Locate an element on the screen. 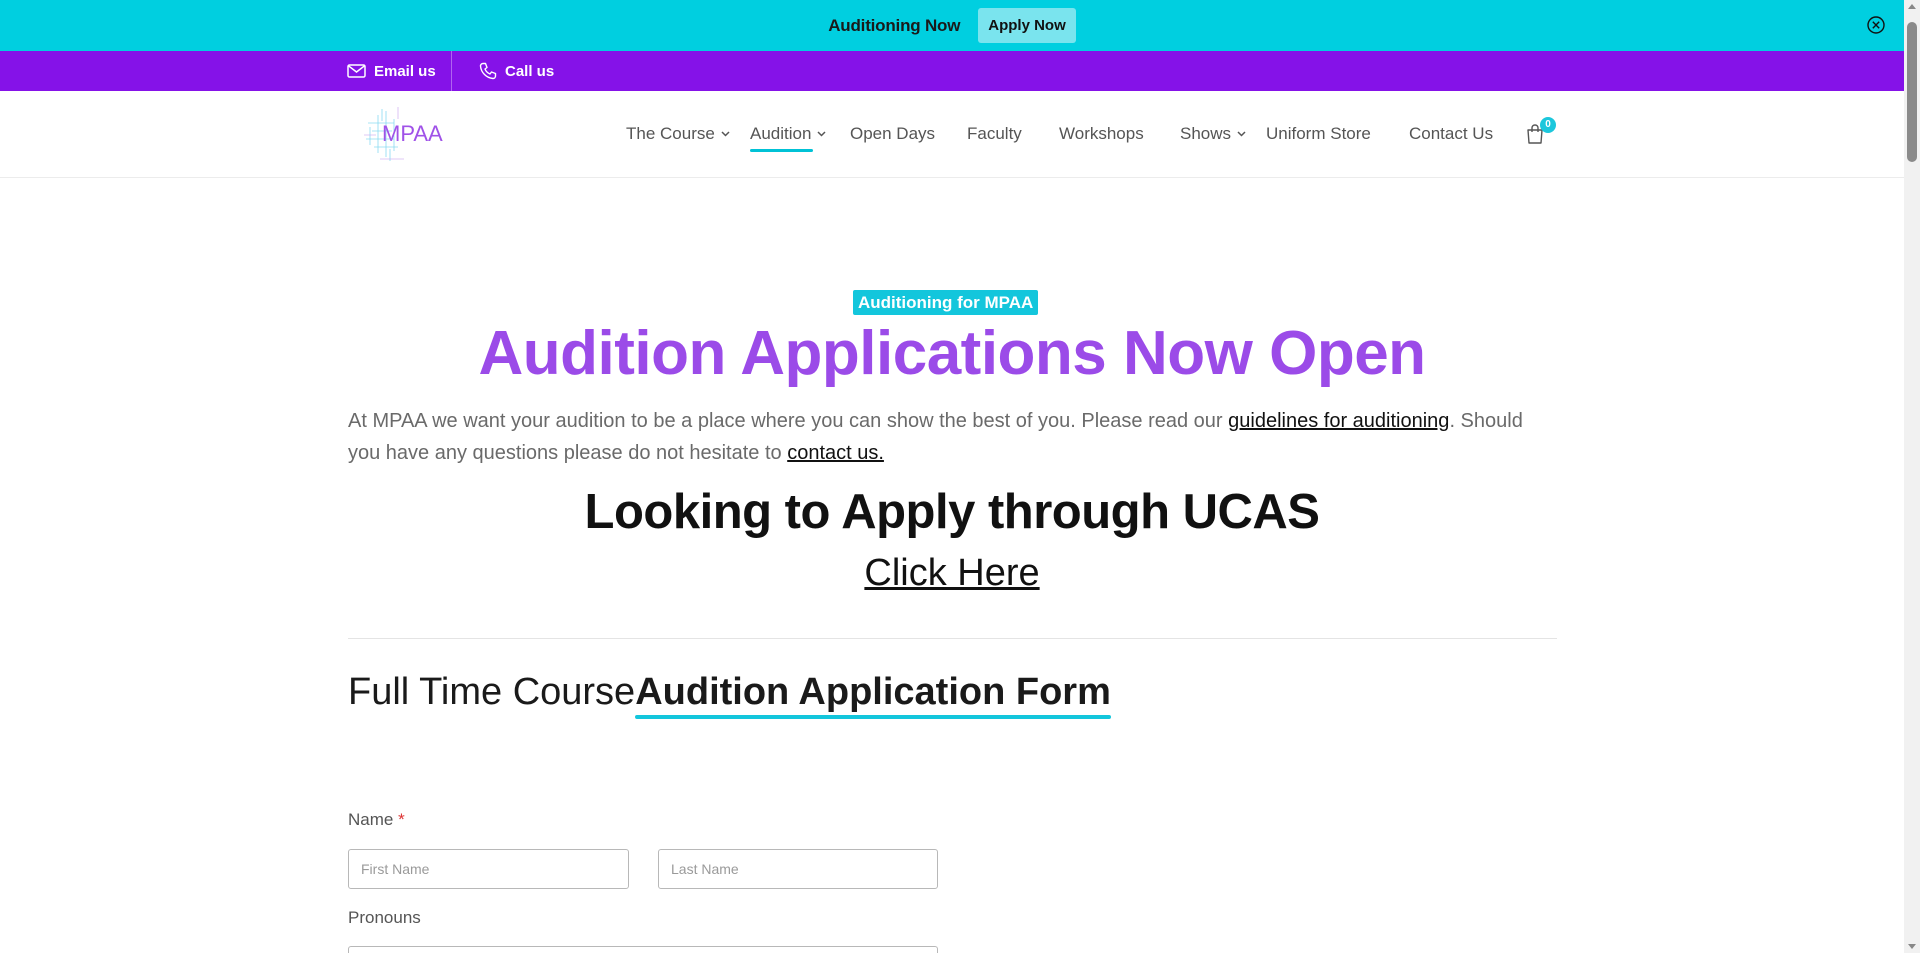  ucas-click-here-link: Click Here is located at coordinates (952, 573).